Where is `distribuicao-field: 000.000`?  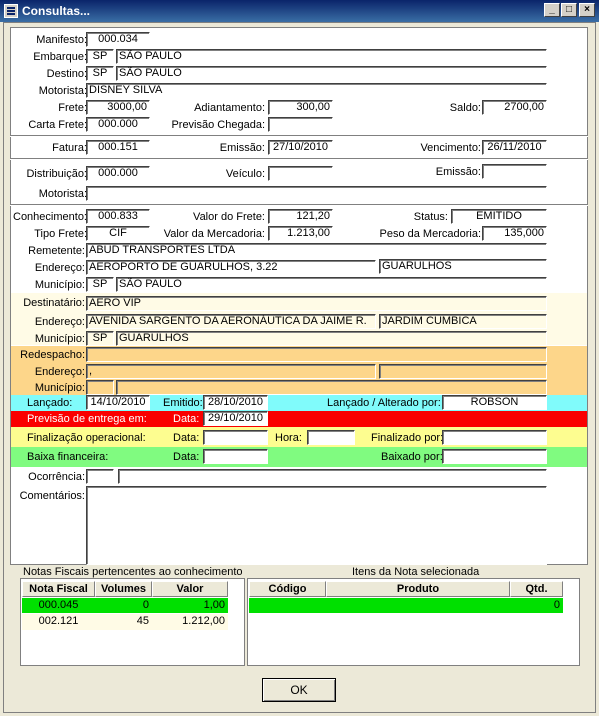
distribuicao-field: 000.000 is located at coordinates (118, 173).